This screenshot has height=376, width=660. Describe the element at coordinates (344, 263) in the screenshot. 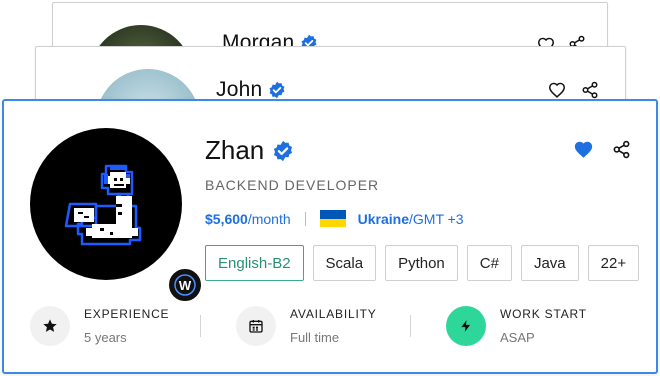

I see `tag-skill: Scala` at that location.